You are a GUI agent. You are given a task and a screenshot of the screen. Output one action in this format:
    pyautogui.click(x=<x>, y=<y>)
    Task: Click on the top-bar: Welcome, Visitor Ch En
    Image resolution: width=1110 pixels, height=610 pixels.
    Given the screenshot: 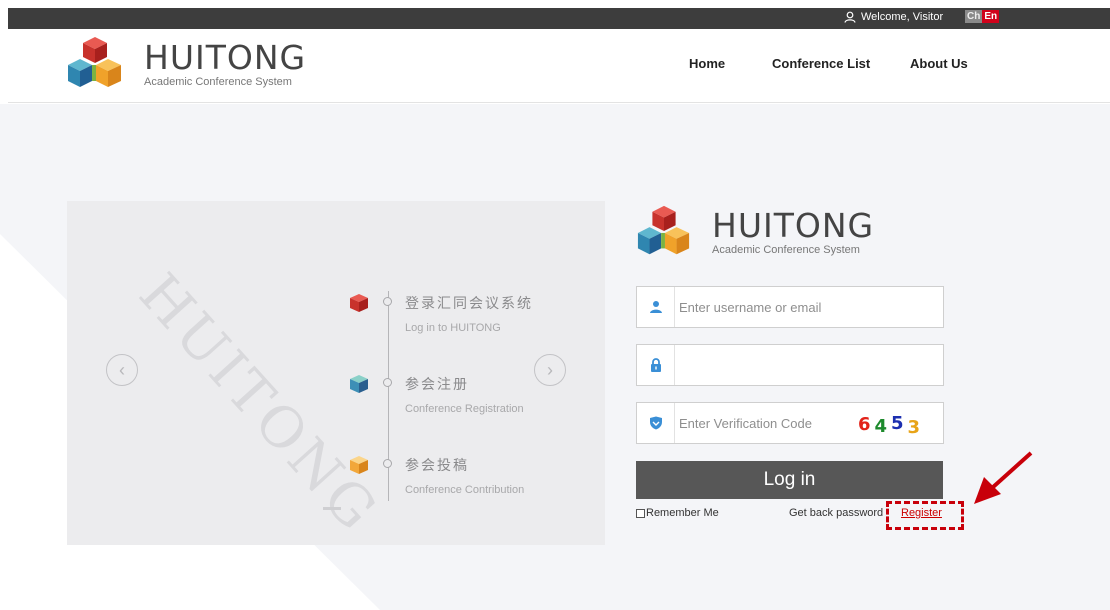 What is the action you would take?
    pyautogui.click(x=559, y=18)
    